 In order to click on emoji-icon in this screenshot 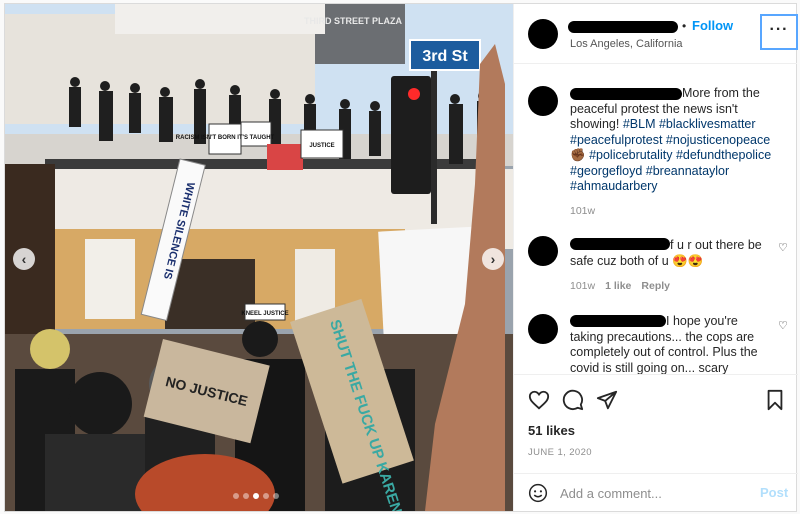, I will do `click(538, 493)`.